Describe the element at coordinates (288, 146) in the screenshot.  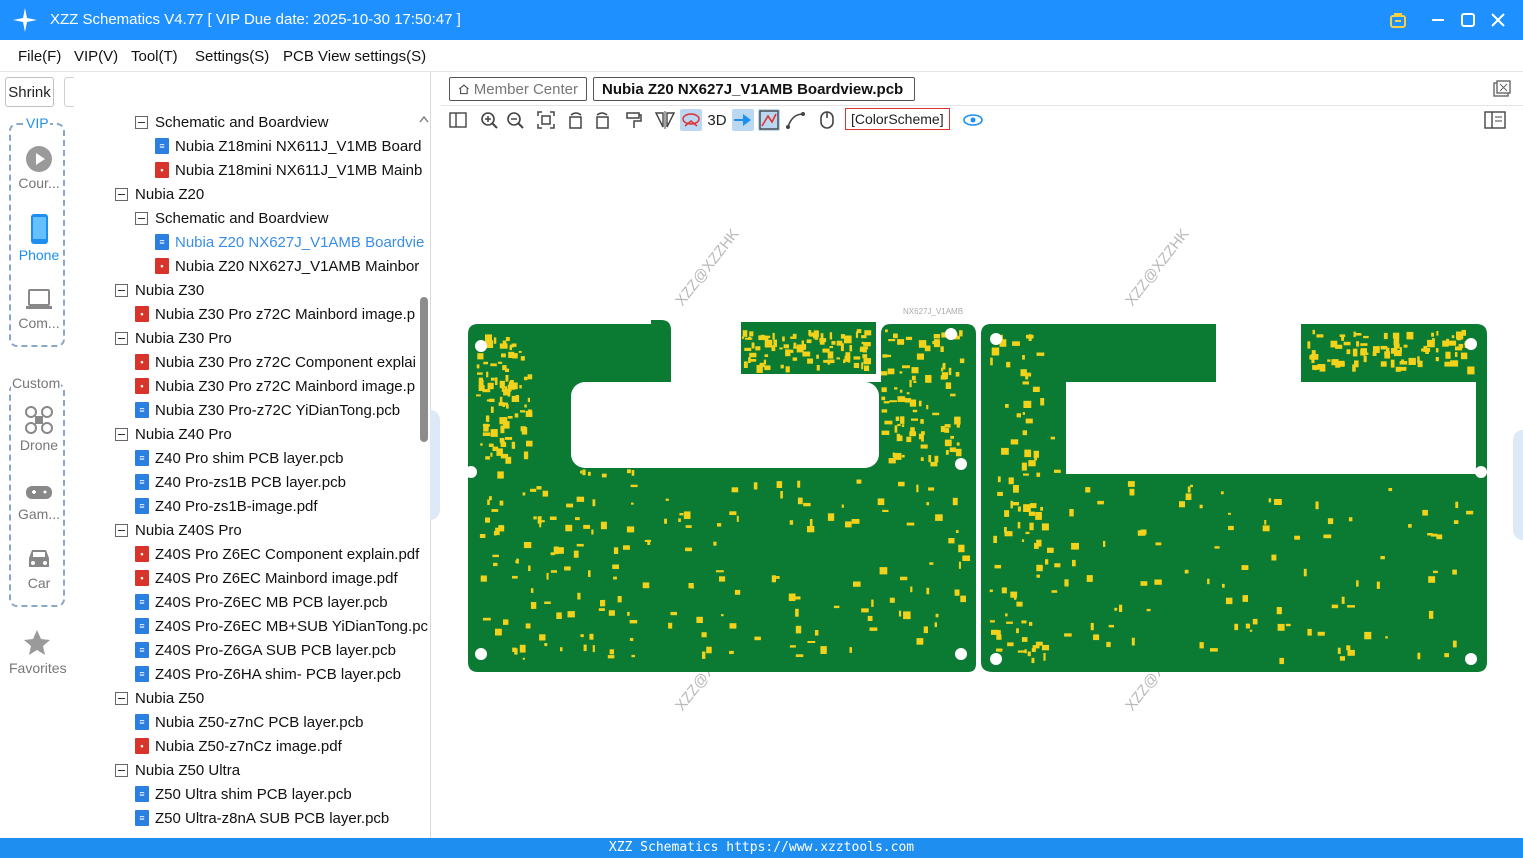
I see `tree-file-item: ≡ Nubia Z18mini NX611J_V1MB Board` at that location.